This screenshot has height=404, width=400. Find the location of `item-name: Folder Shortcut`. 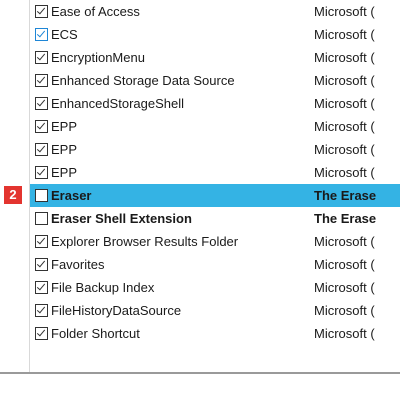

item-name: Folder Shortcut is located at coordinates (95, 333).